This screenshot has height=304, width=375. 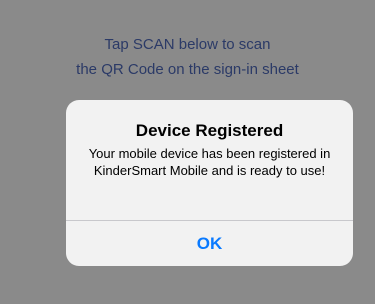 I want to click on alert-title: Device Registered, so click(x=209, y=130).